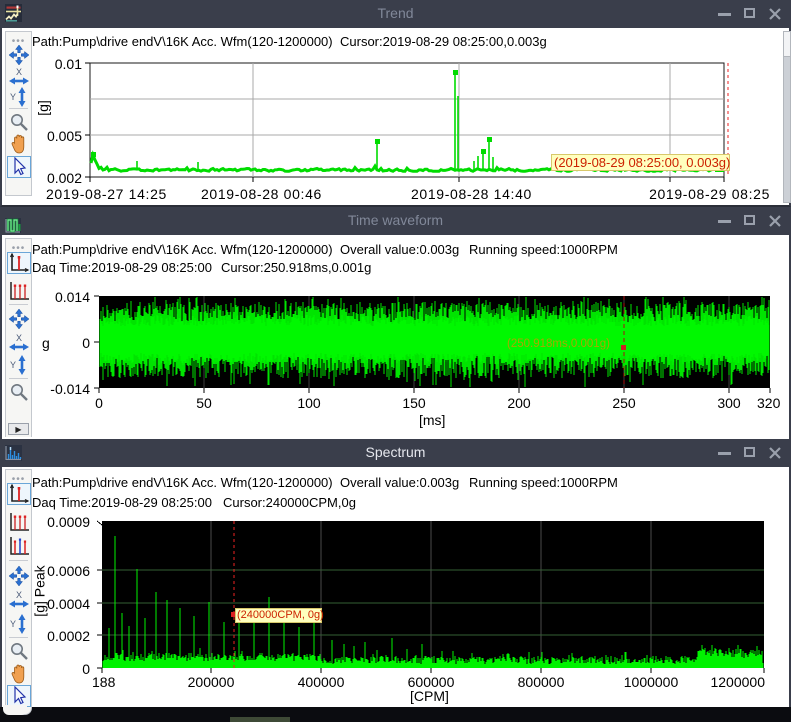  What do you see at coordinates (558, 344) in the screenshot?
I see `svg-text: (250.918ms,0.001g)` at bounding box center [558, 344].